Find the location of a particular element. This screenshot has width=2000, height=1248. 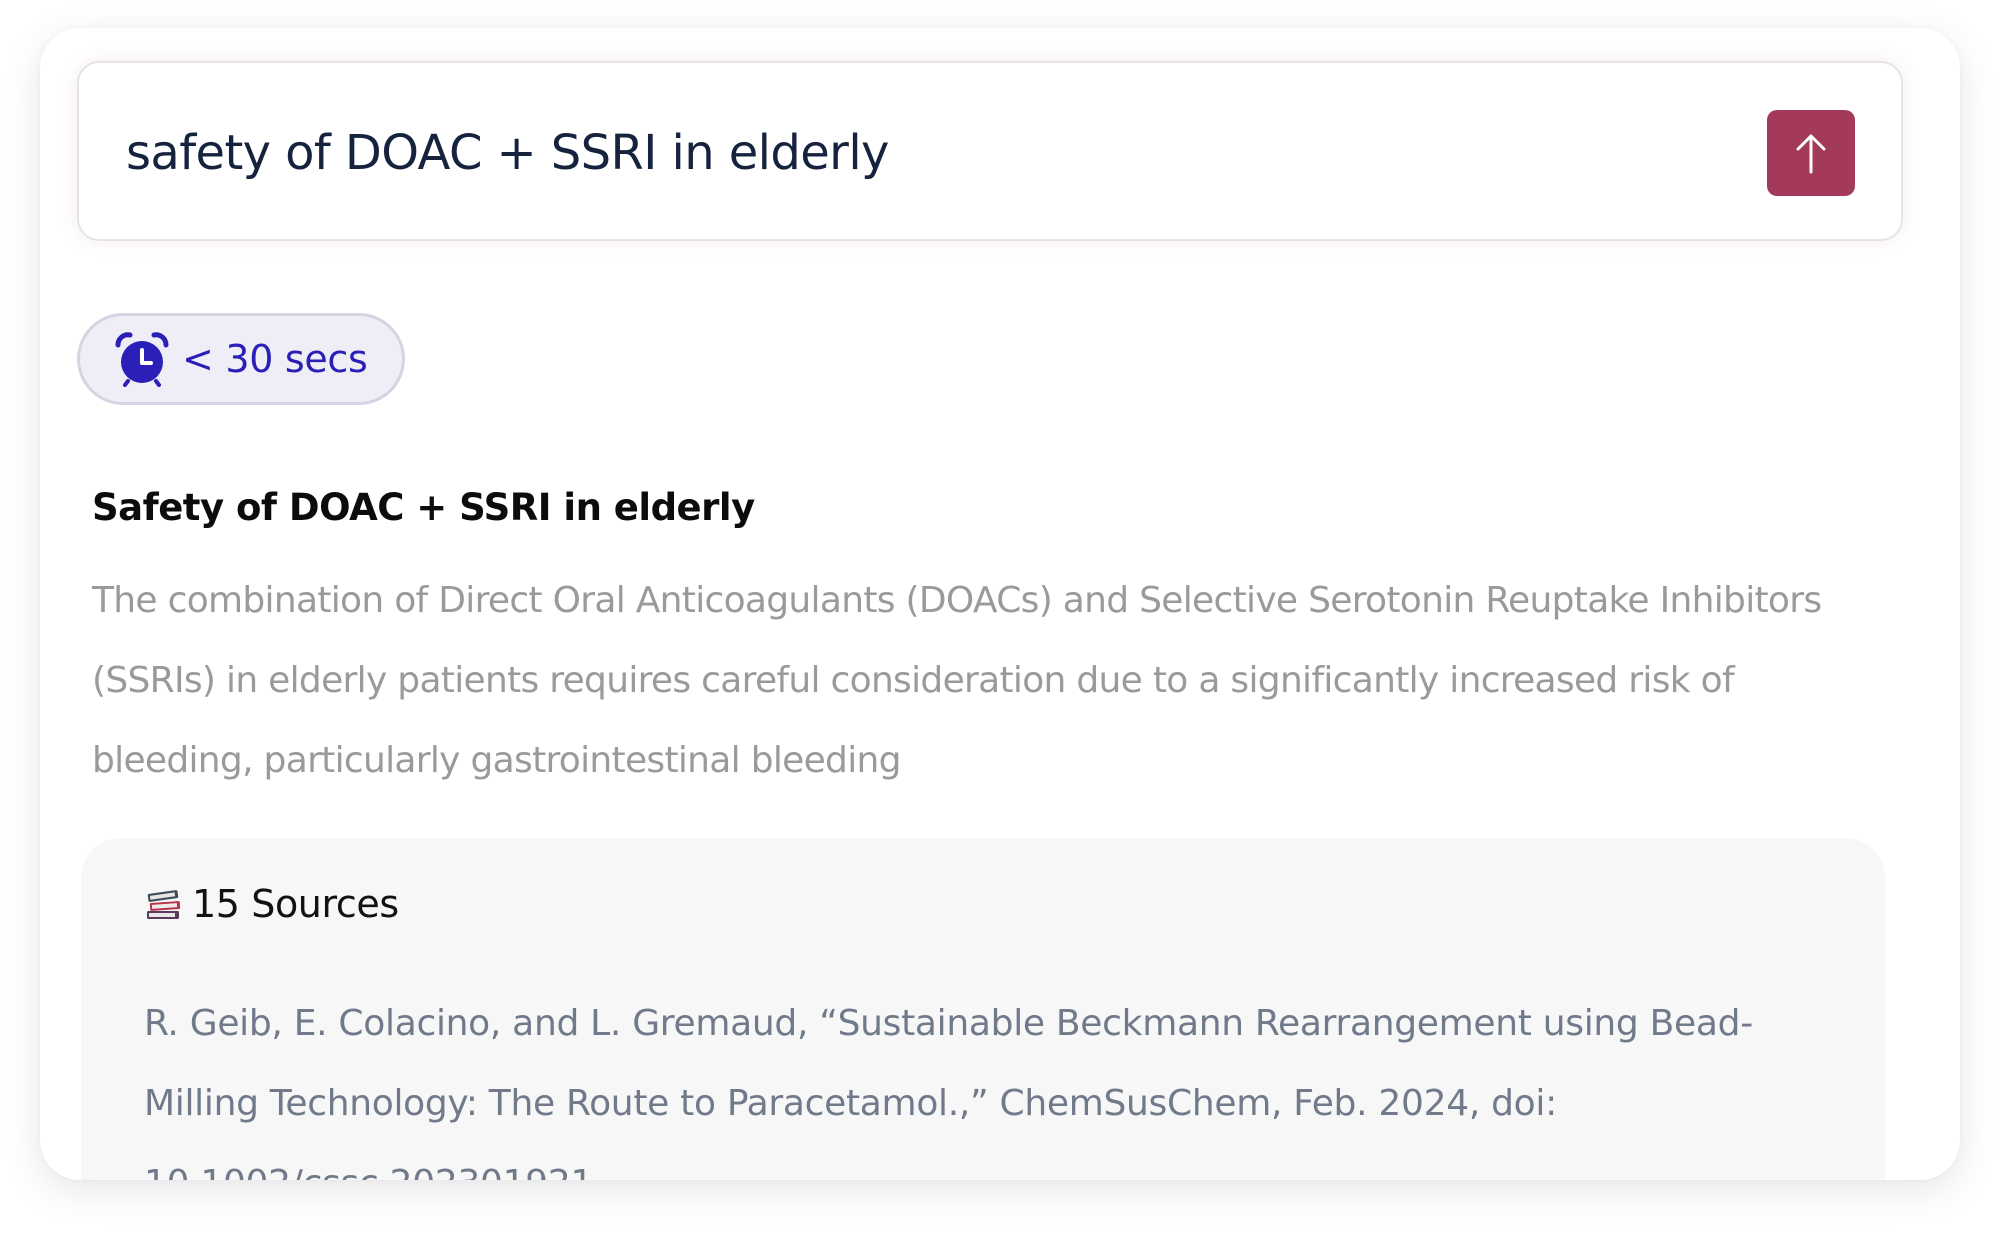

sources-header: 15 Sources is located at coordinates (271, 904).